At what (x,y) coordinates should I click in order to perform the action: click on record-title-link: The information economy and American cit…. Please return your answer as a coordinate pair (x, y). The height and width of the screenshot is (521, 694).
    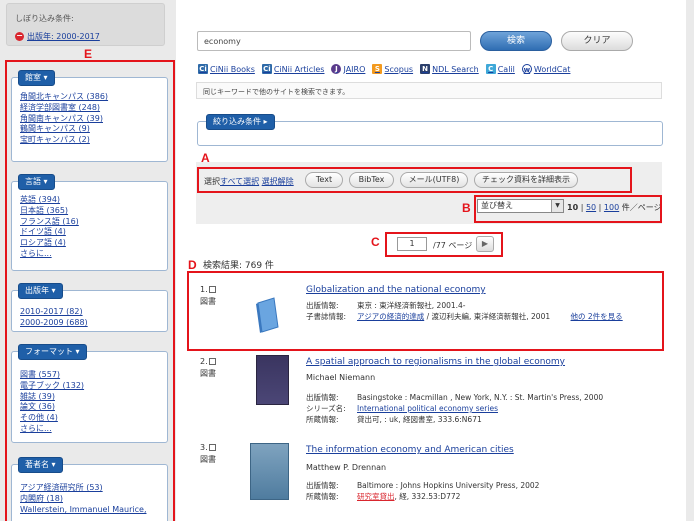
    Looking at the image, I should click on (410, 450).